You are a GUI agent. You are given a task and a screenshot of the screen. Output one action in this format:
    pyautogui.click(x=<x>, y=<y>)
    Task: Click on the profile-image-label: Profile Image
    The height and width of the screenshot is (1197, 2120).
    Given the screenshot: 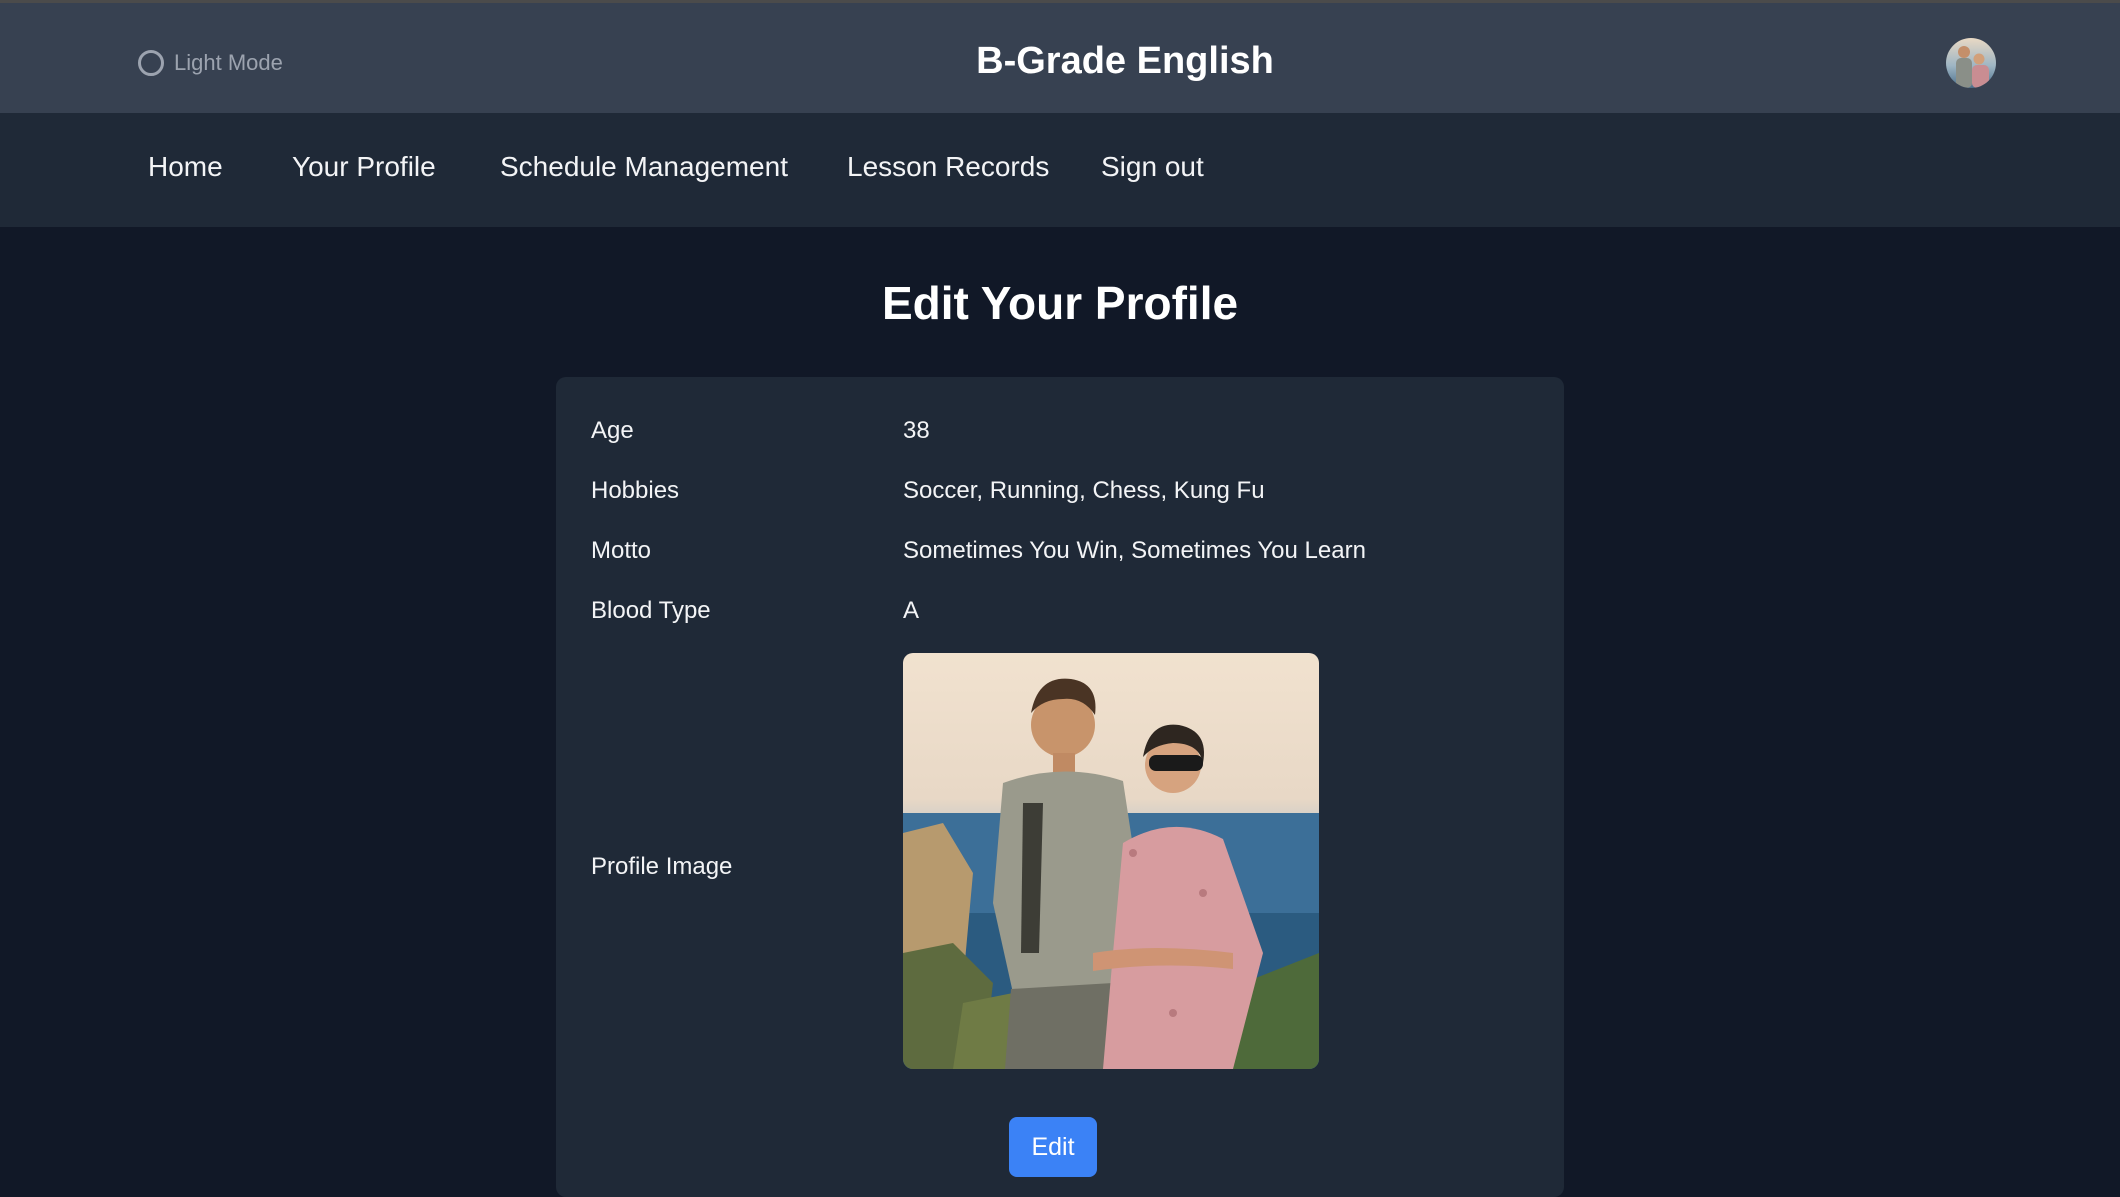 What is the action you would take?
    pyautogui.click(x=662, y=866)
    